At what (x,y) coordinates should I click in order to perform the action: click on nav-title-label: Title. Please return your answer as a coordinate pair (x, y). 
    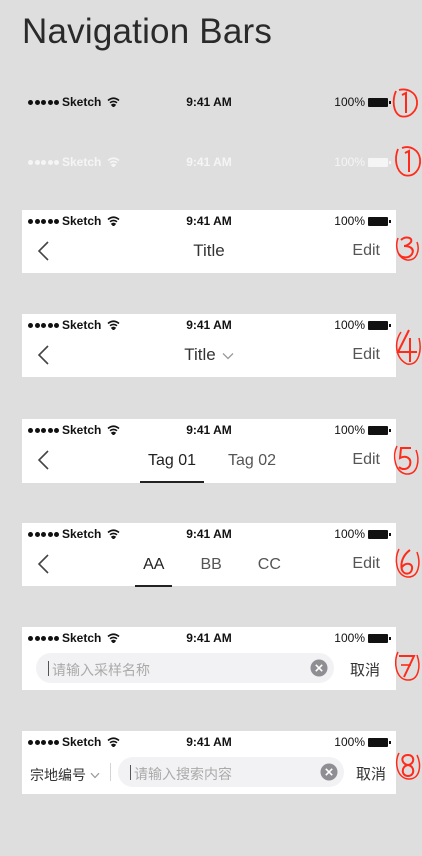
    Looking at the image, I should click on (200, 354).